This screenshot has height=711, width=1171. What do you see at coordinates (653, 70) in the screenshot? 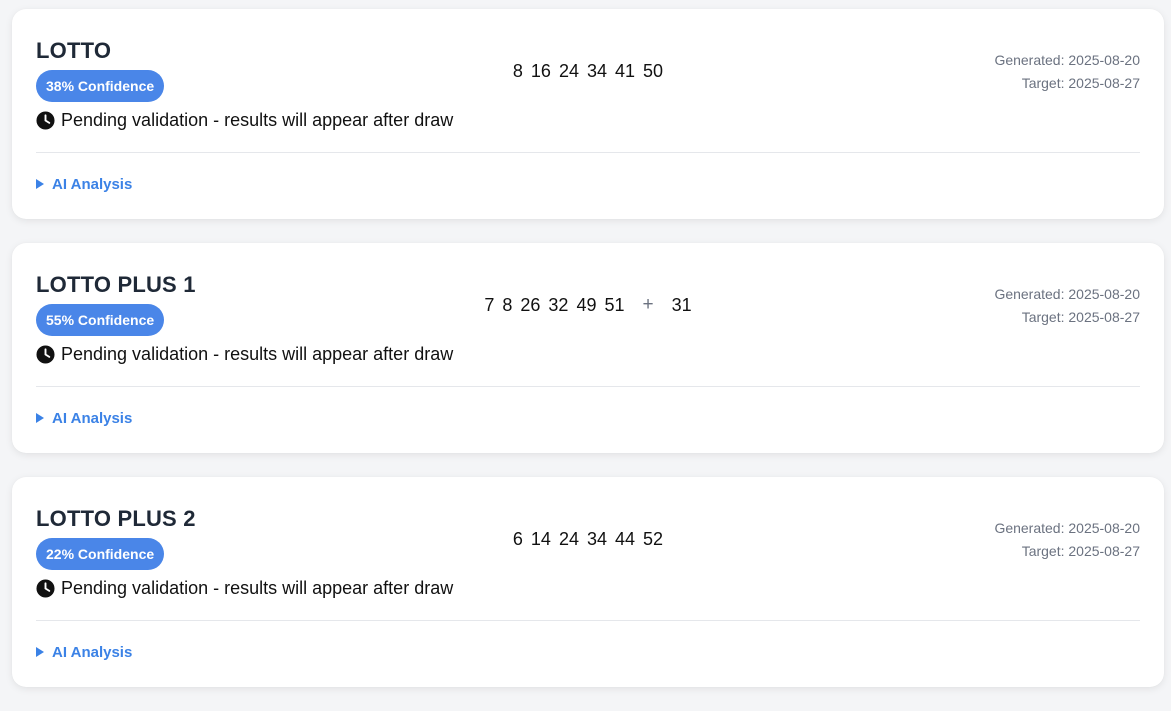
I see `number-6: 50` at bounding box center [653, 70].